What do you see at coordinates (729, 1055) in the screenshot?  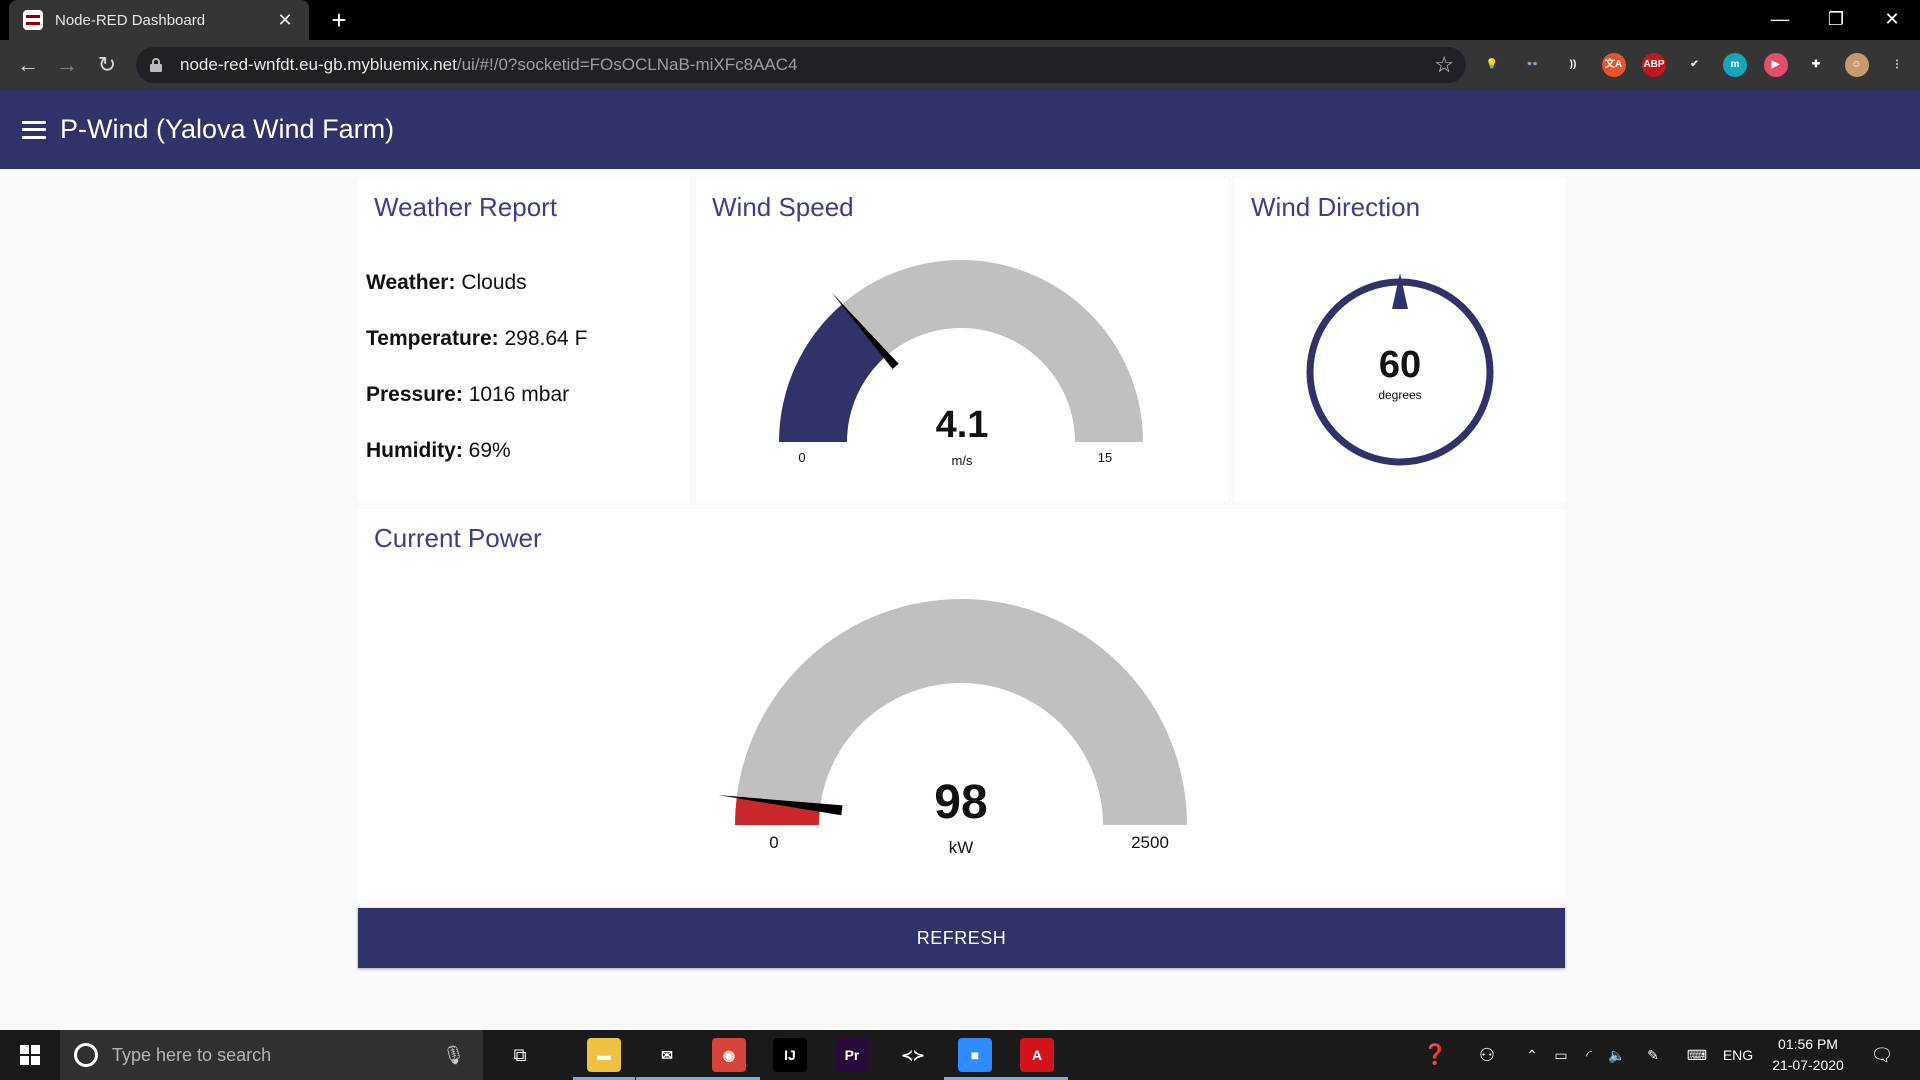 I see `chrome-icon: ◉` at bounding box center [729, 1055].